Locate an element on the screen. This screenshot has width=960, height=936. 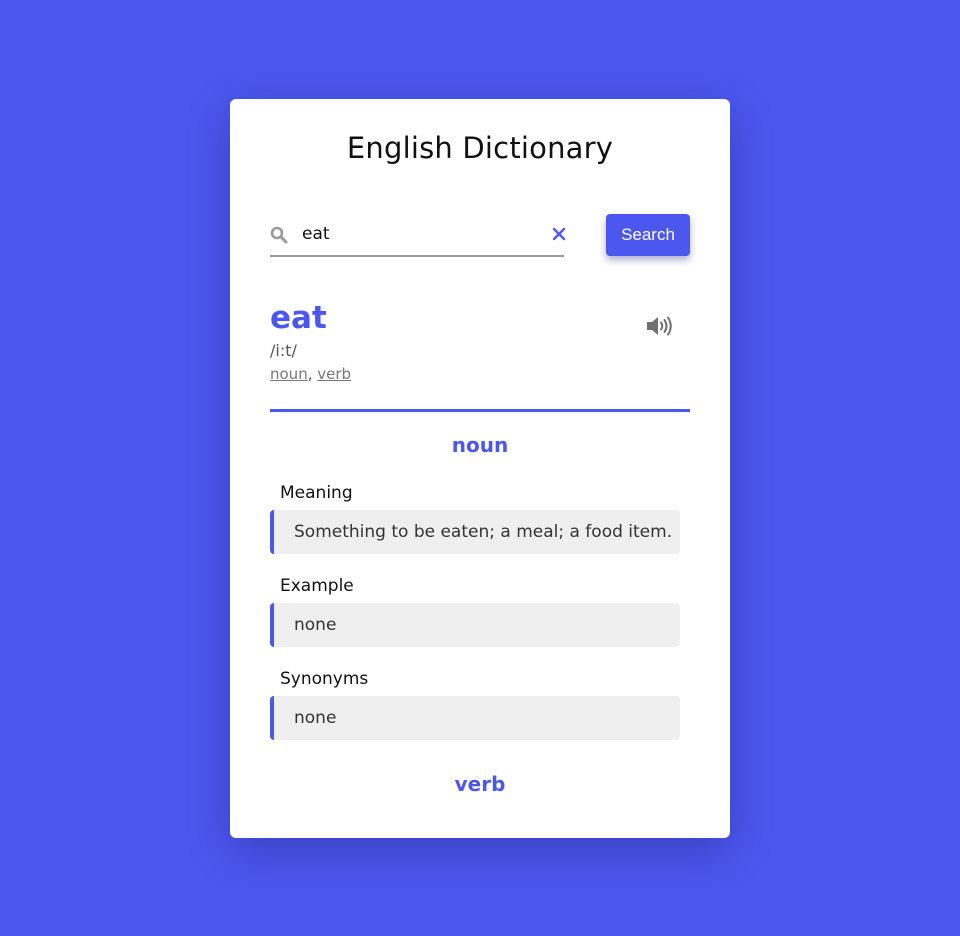
word-header: eat /i:t/ noun, verb is located at coordinates (480, 354).